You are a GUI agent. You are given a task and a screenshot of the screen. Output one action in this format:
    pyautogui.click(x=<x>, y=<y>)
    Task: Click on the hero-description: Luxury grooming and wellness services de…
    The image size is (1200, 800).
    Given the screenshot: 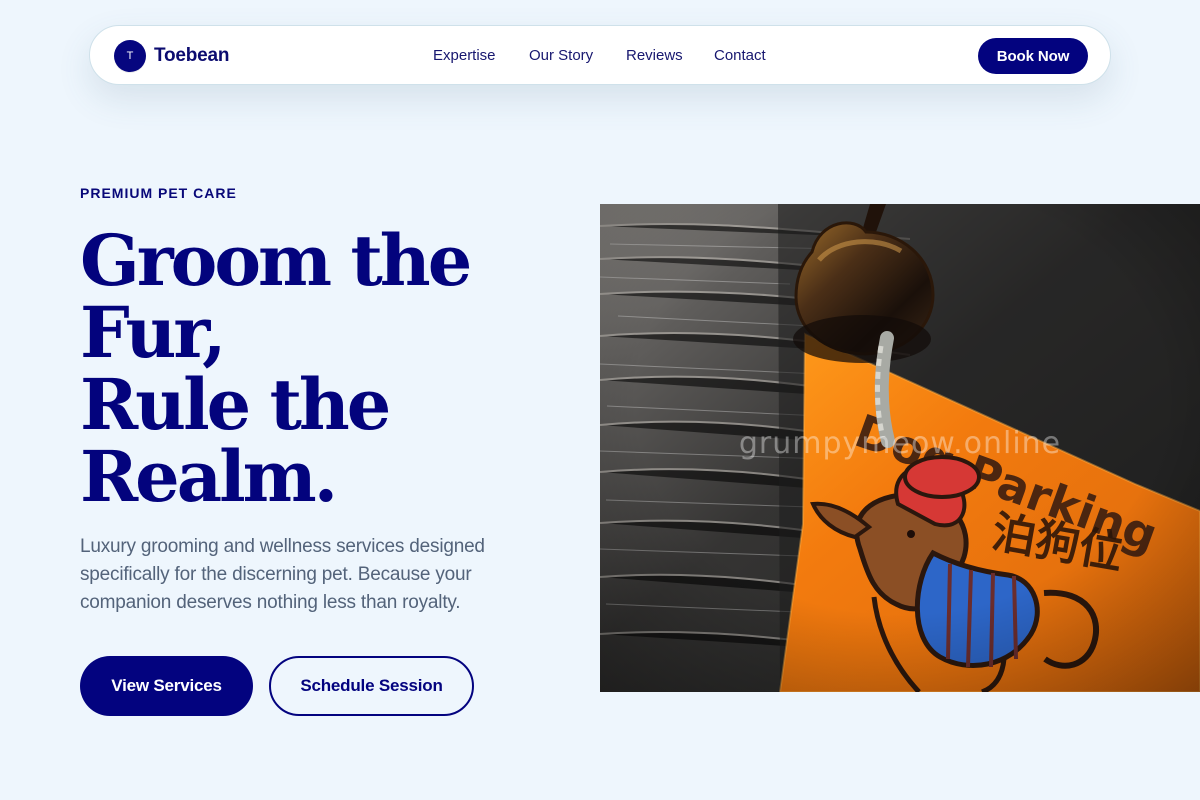 What is the action you would take?
    pyautogui.click(x=282, y=574)
    